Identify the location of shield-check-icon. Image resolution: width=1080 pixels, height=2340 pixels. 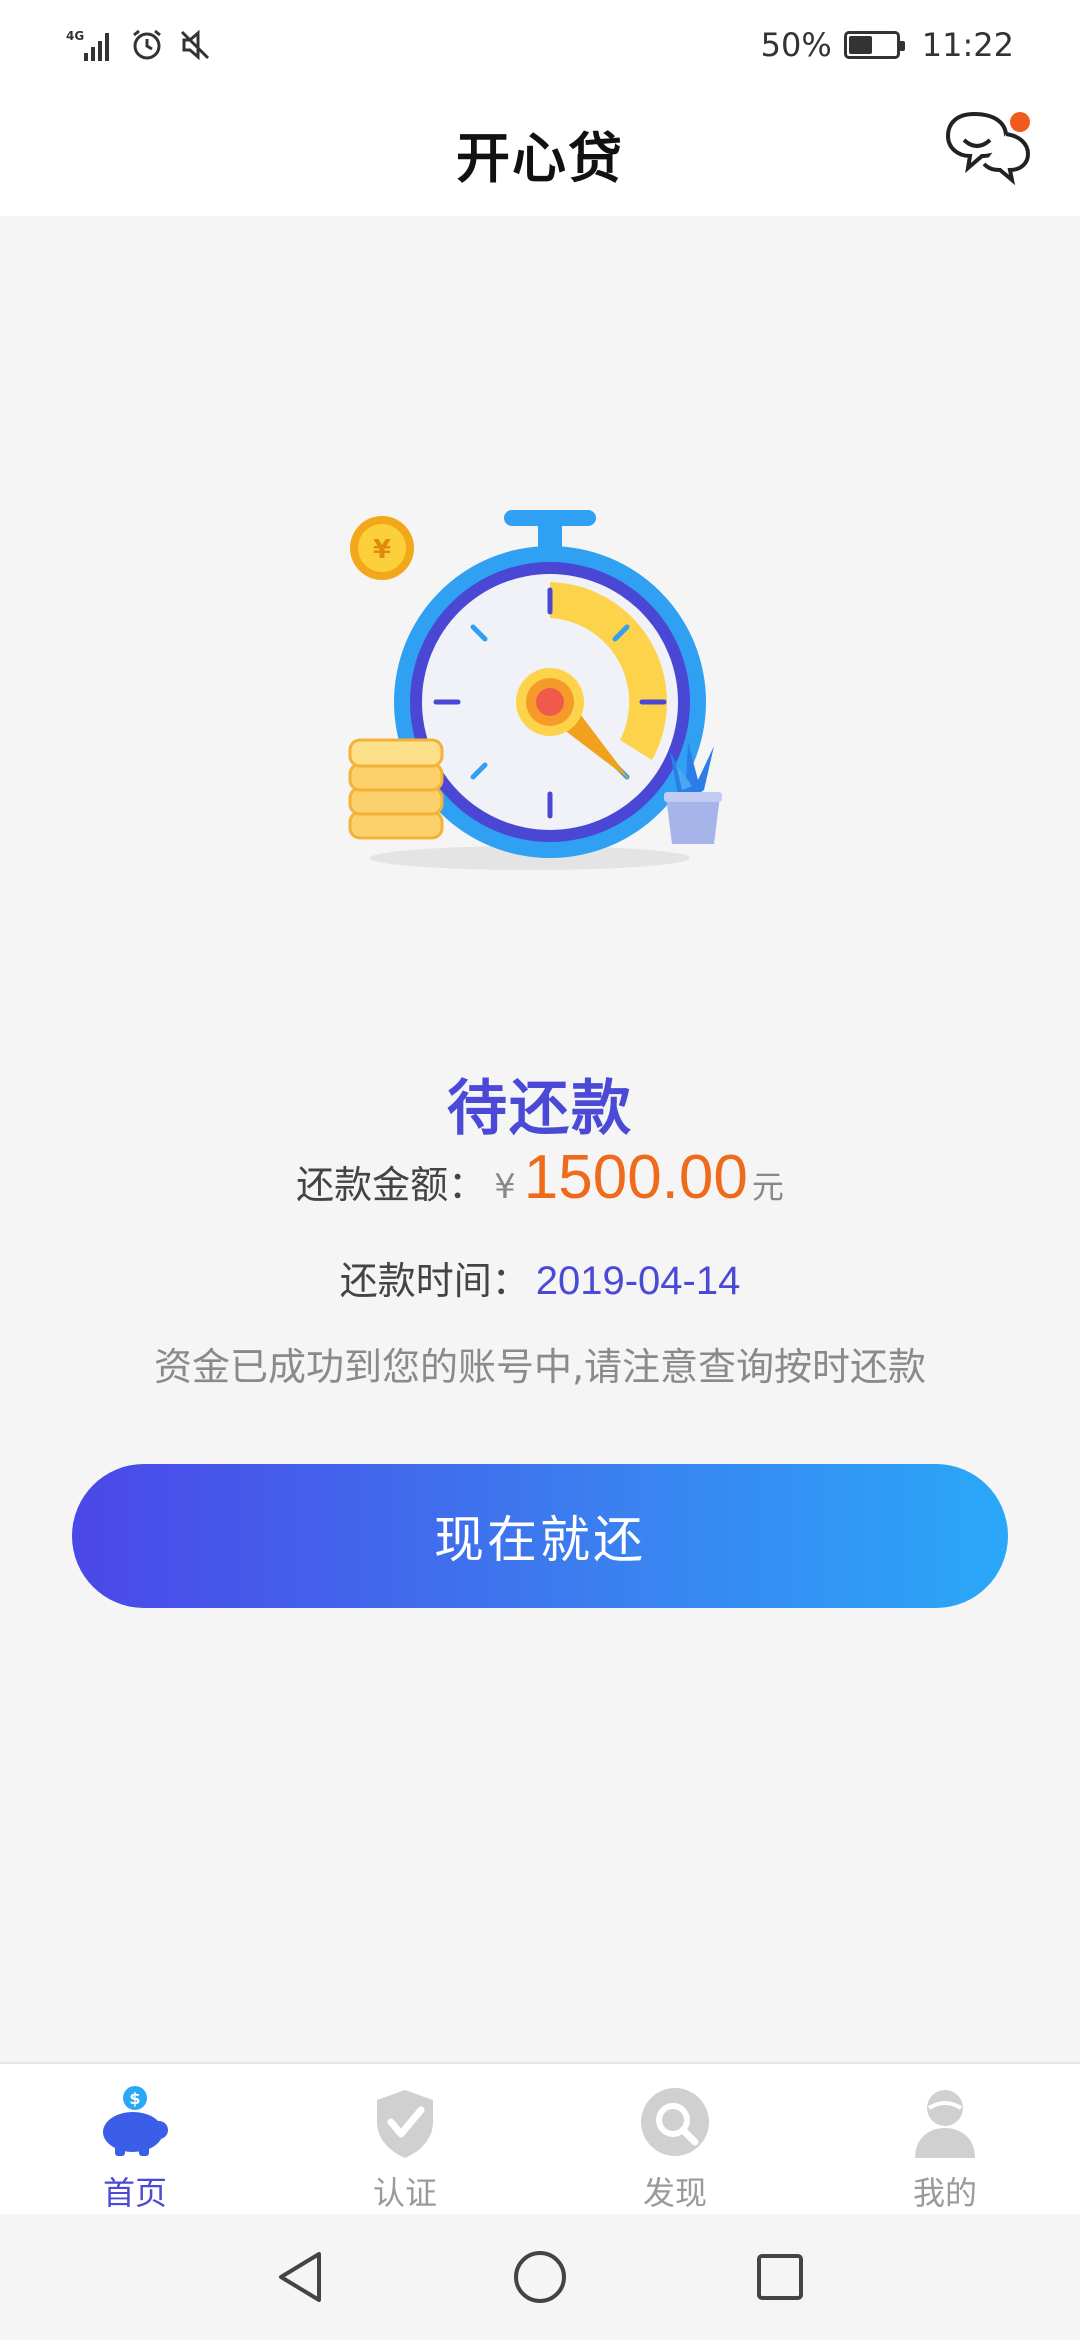
(405, 2124).